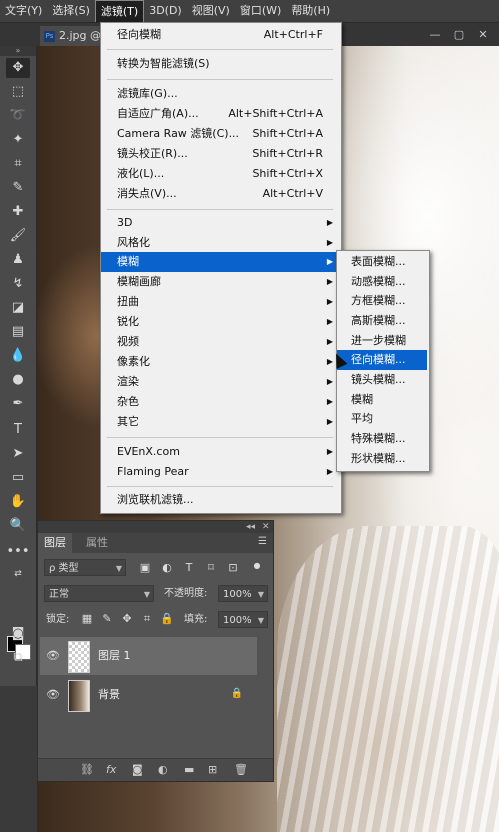 Image resolution: width=499 pixels, height=832 pixels. What do you see at coordinates (220, 154) in the screenshot?
I see `menu-item-lens-correction: 镜头校正(R)... Shift+Ctrl+R` at bounding box center [220, 154].